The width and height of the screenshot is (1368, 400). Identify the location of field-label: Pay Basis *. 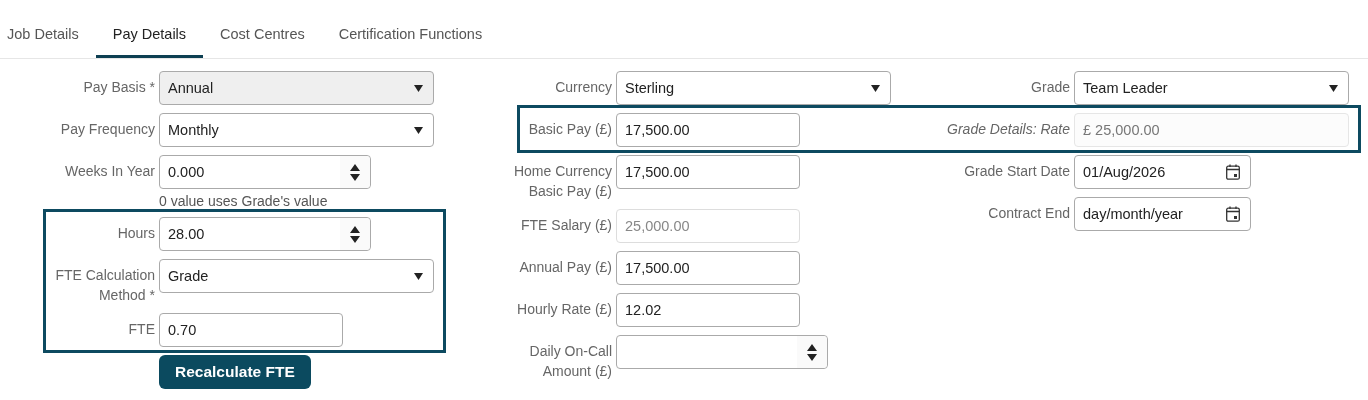
(119, 87).